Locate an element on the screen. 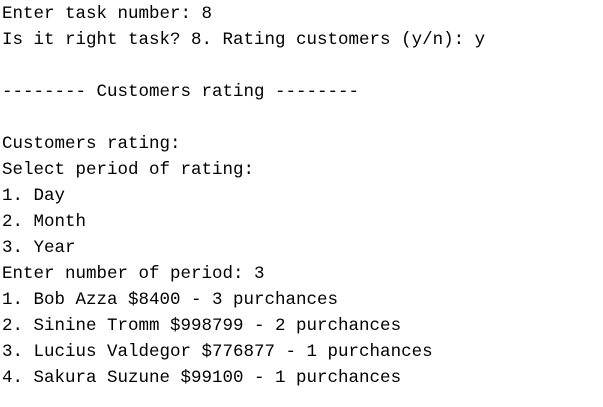  period-input-prompt-line: Enter number of period: 3 is located at coordinates (133, 274).